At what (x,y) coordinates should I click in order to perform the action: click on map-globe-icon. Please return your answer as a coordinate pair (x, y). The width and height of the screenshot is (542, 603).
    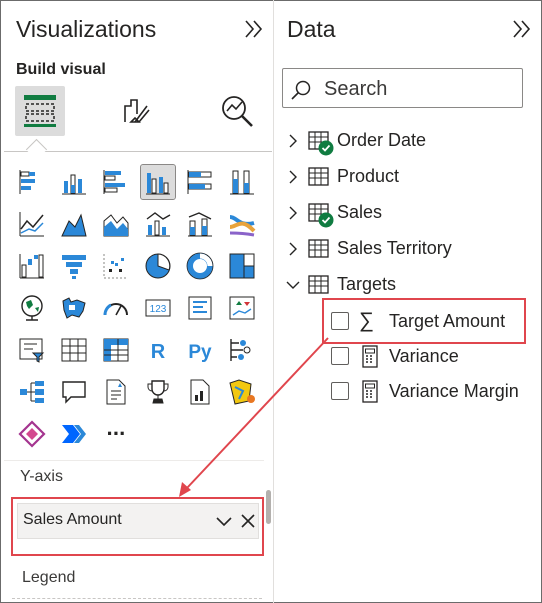
    Looking at the image, I should click on (32, 308).